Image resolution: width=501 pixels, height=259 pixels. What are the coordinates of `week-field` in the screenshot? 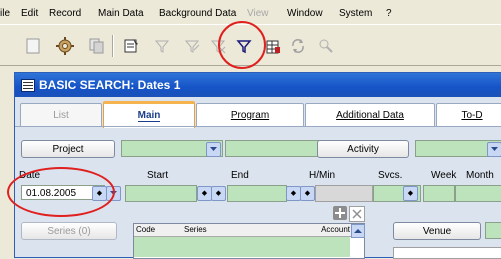 It's located at (439, 193).